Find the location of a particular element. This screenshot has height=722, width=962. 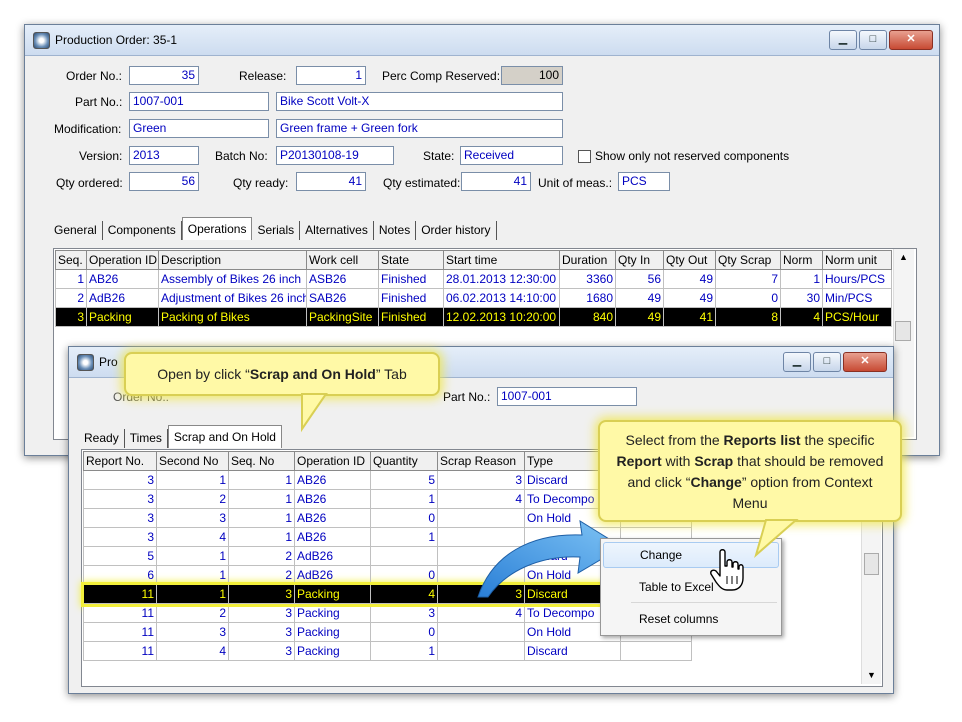

cell-norm-unit: Hours/PCS is located at coordinates (857, 279).